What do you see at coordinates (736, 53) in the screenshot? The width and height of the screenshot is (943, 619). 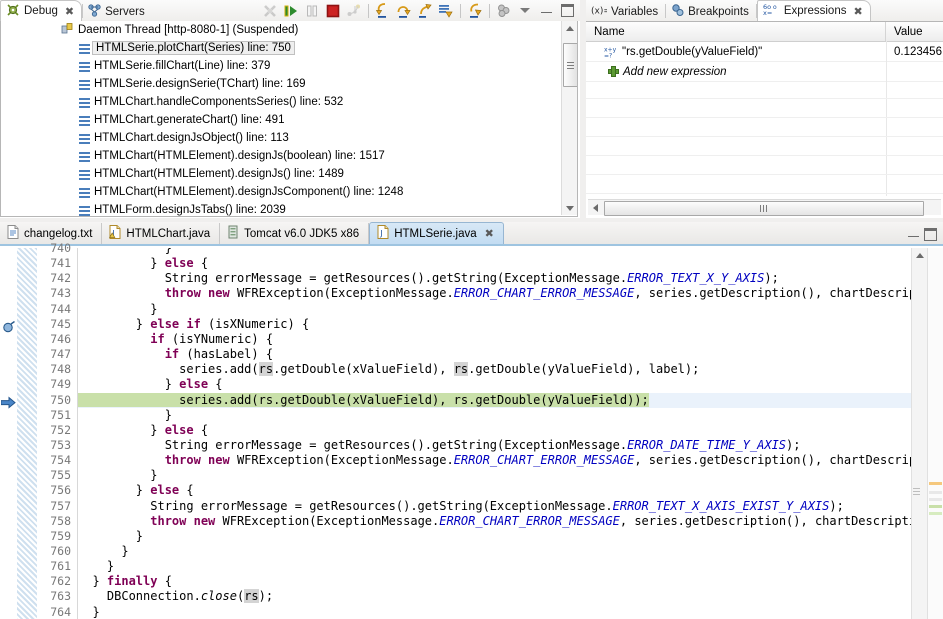 I see `expression-name-cell: x+y =? "rs.getDouble(yValueField)"` at bounding box center [736, 53].